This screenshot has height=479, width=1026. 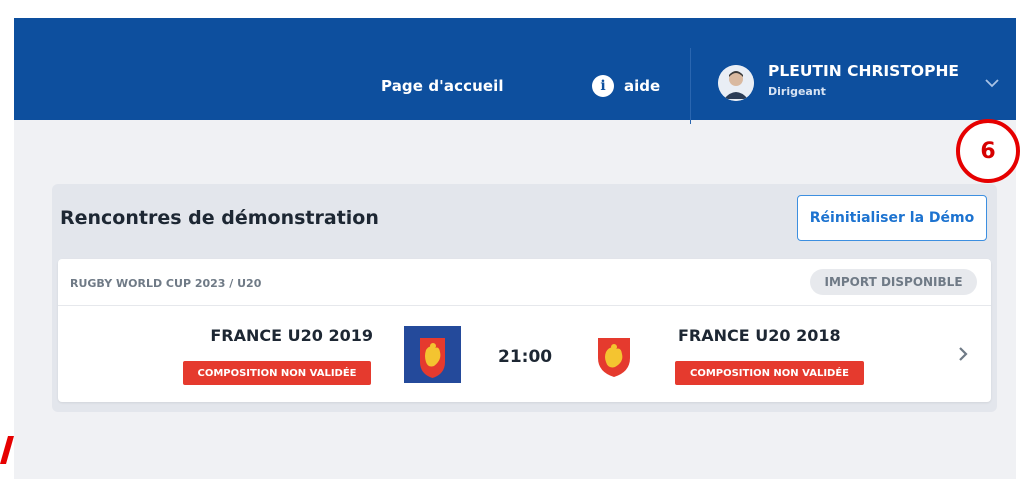 I want to click on user-name: PLEUTIN CHRISTOPHE, so click(x=864, y=71).